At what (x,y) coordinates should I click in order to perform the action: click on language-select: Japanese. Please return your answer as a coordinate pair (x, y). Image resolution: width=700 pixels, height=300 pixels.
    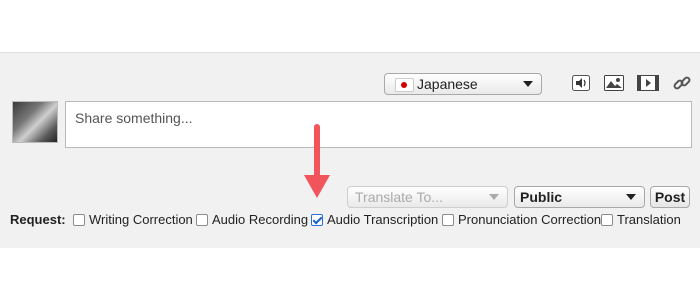
    Looking at the image, I should click on (463, 84).